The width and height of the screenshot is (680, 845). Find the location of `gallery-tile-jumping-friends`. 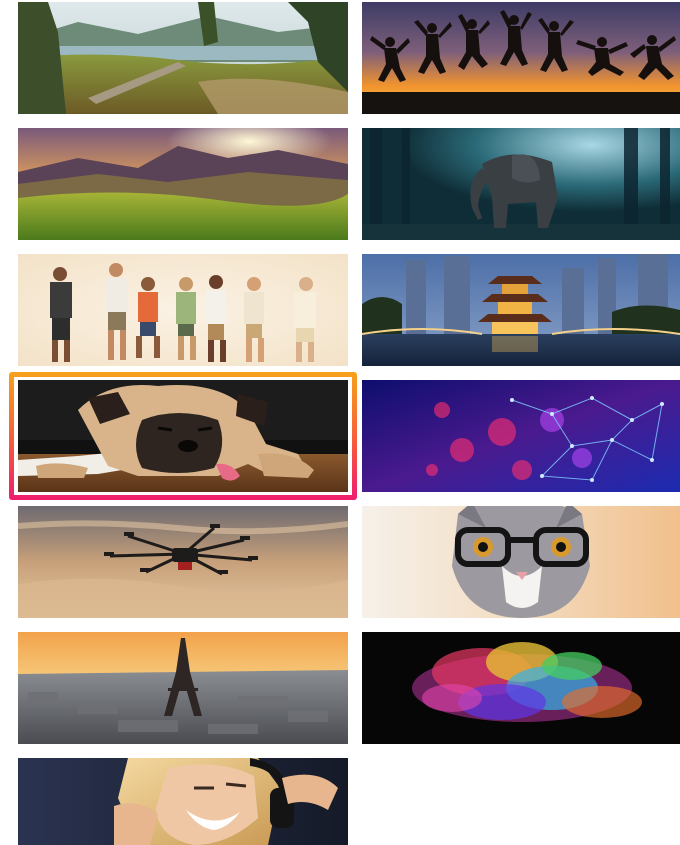

gallery-tile-jumping-friends is located at coordinates (183, 310).